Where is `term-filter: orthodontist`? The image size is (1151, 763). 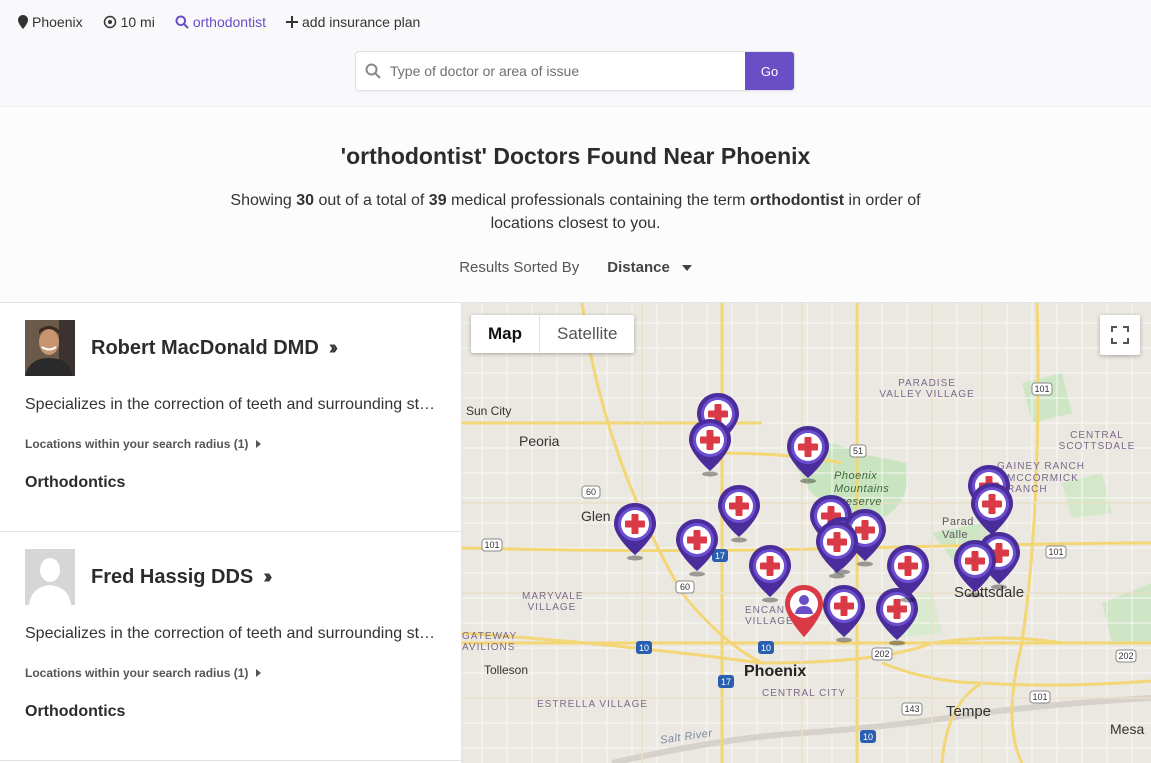
term-filter: orthodontist is located at coordinates (220, 22).